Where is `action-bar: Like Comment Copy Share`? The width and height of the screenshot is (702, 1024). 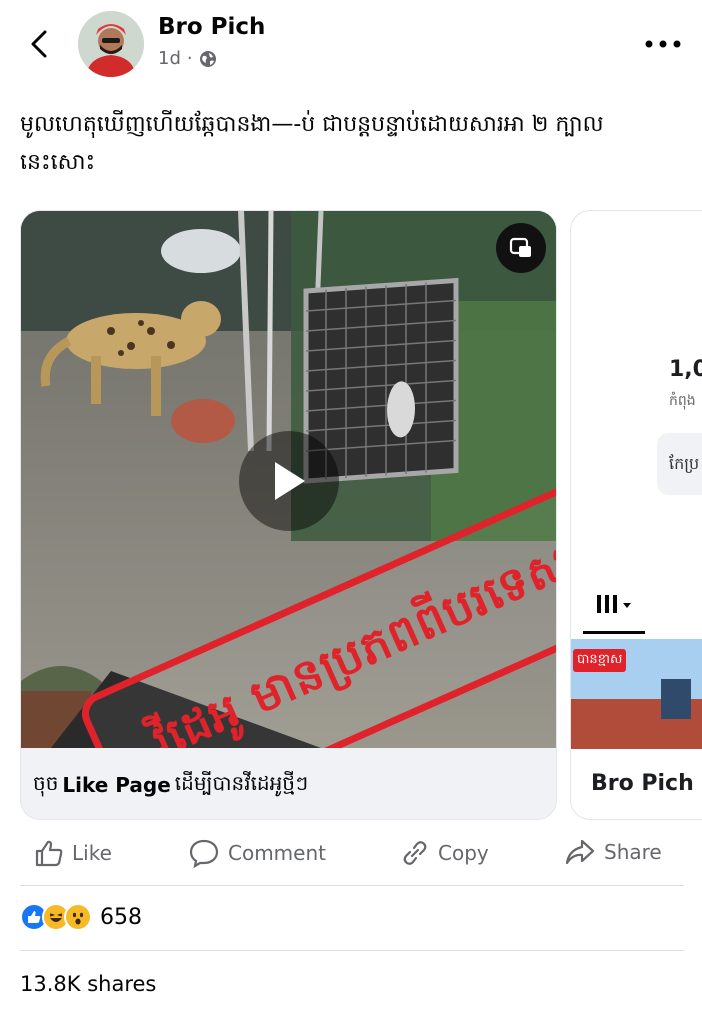
action-bar: Like Comment Copy Share is located at coordinates (351, 855).